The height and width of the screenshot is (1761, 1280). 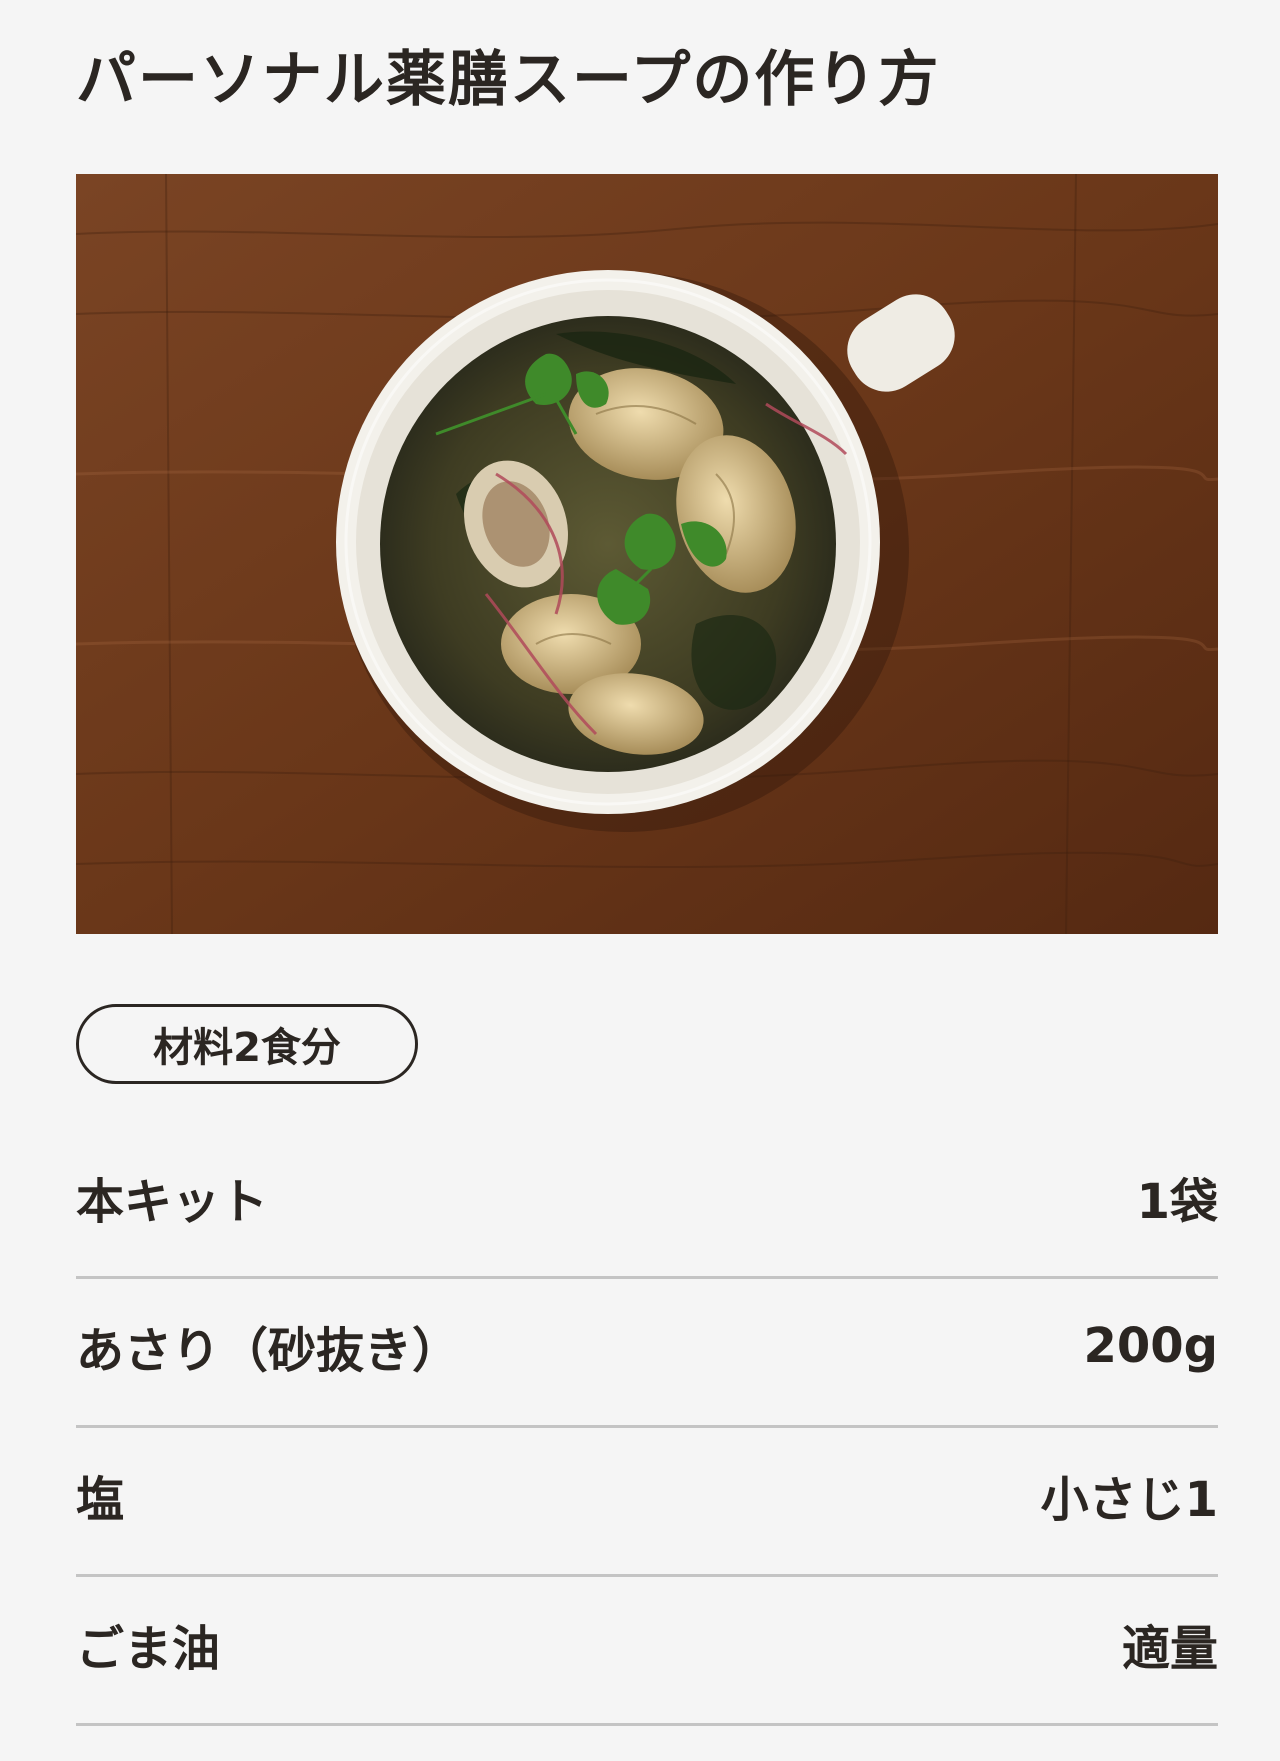 What do you see at coordinates (1129, 1500) in the screenshot?
I see `ingredient-quantity: 小さじ1` at bounding box center [1129, 1500].